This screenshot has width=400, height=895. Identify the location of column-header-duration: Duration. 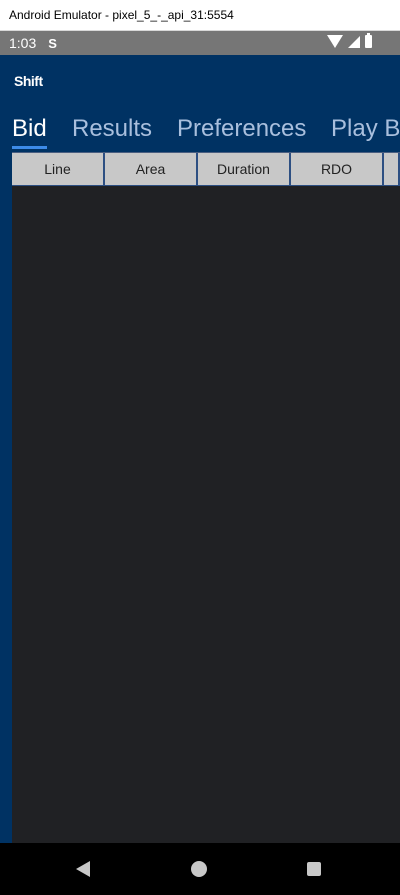
(244, 169).